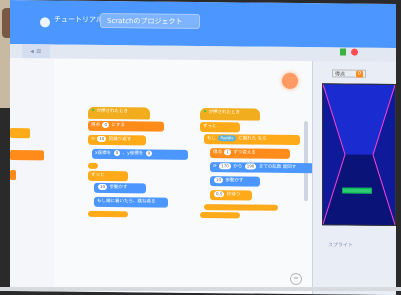 The height and width of the screenshot is (295, 401). What do you see at coordinates (219, 179) in the screenshot?
I see `steps-pill-2: 10` at bounding box center [219, 179].